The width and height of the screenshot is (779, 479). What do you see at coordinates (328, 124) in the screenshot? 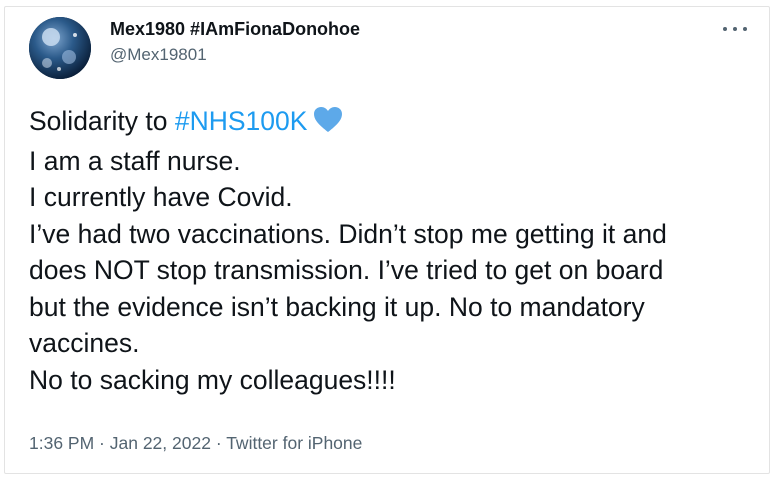
I see `blue-heart-icon` at bounding box center [328, 124].